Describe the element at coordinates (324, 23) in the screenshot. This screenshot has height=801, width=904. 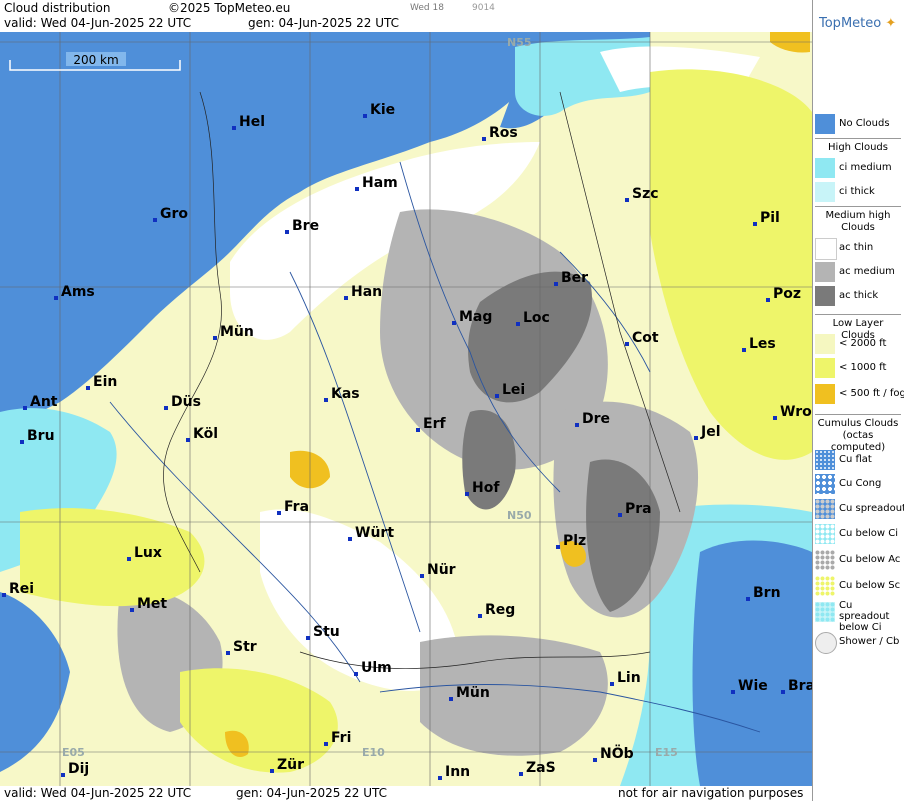
I see `gen-time: gen: 04-Jun-2025 22 UTC` at that location.